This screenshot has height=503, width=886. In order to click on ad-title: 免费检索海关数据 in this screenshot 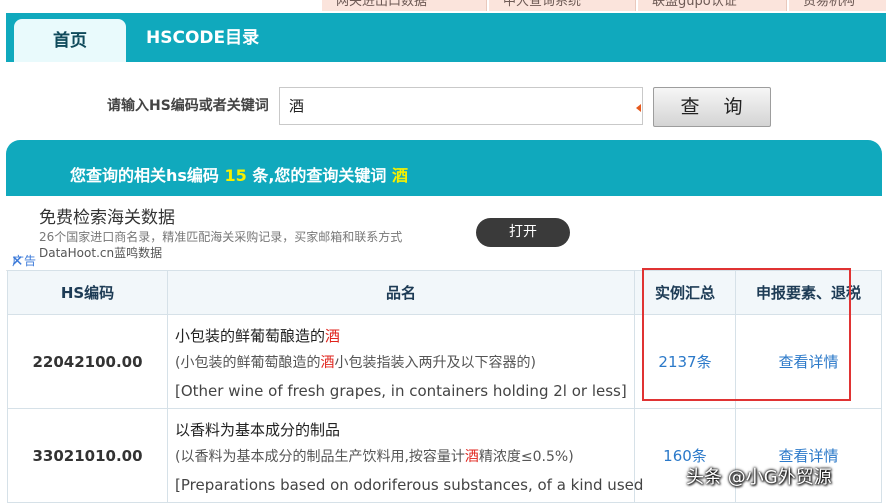, I will do `click(107, 218)`.